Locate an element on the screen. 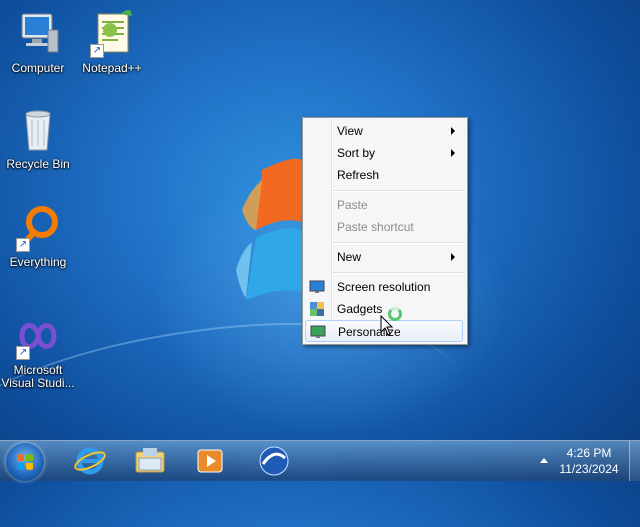 The width and height of the screenshot is (640, 527). desktop-icon-computer: Computer is located at coordinates (38, 42).